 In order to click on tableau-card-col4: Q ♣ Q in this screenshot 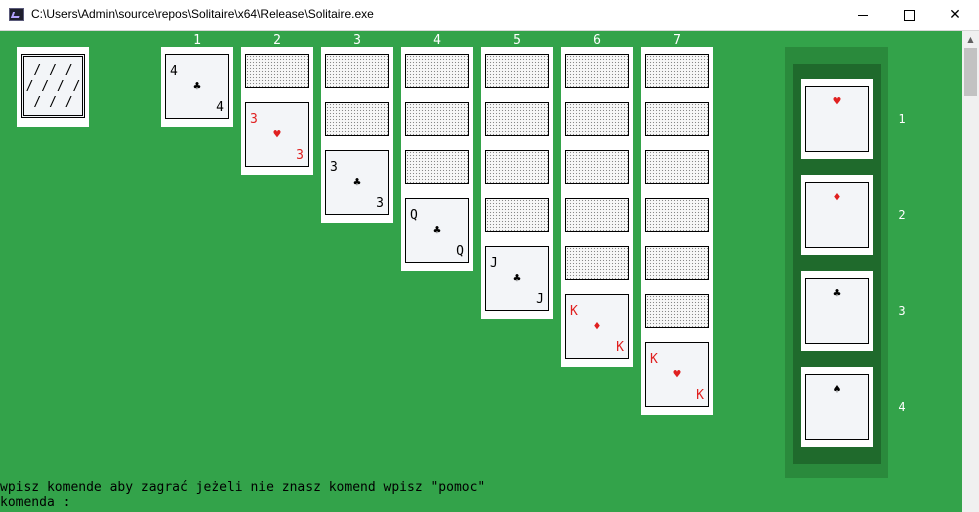, I will do `click(437, 231)`.